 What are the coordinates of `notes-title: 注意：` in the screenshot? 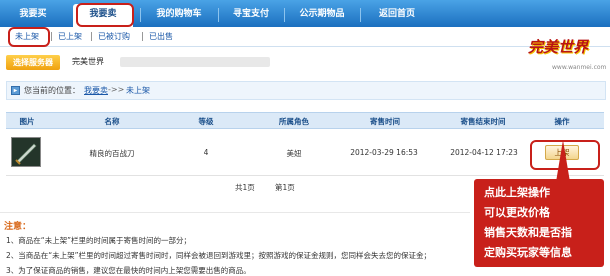 It's located at (18, 227).